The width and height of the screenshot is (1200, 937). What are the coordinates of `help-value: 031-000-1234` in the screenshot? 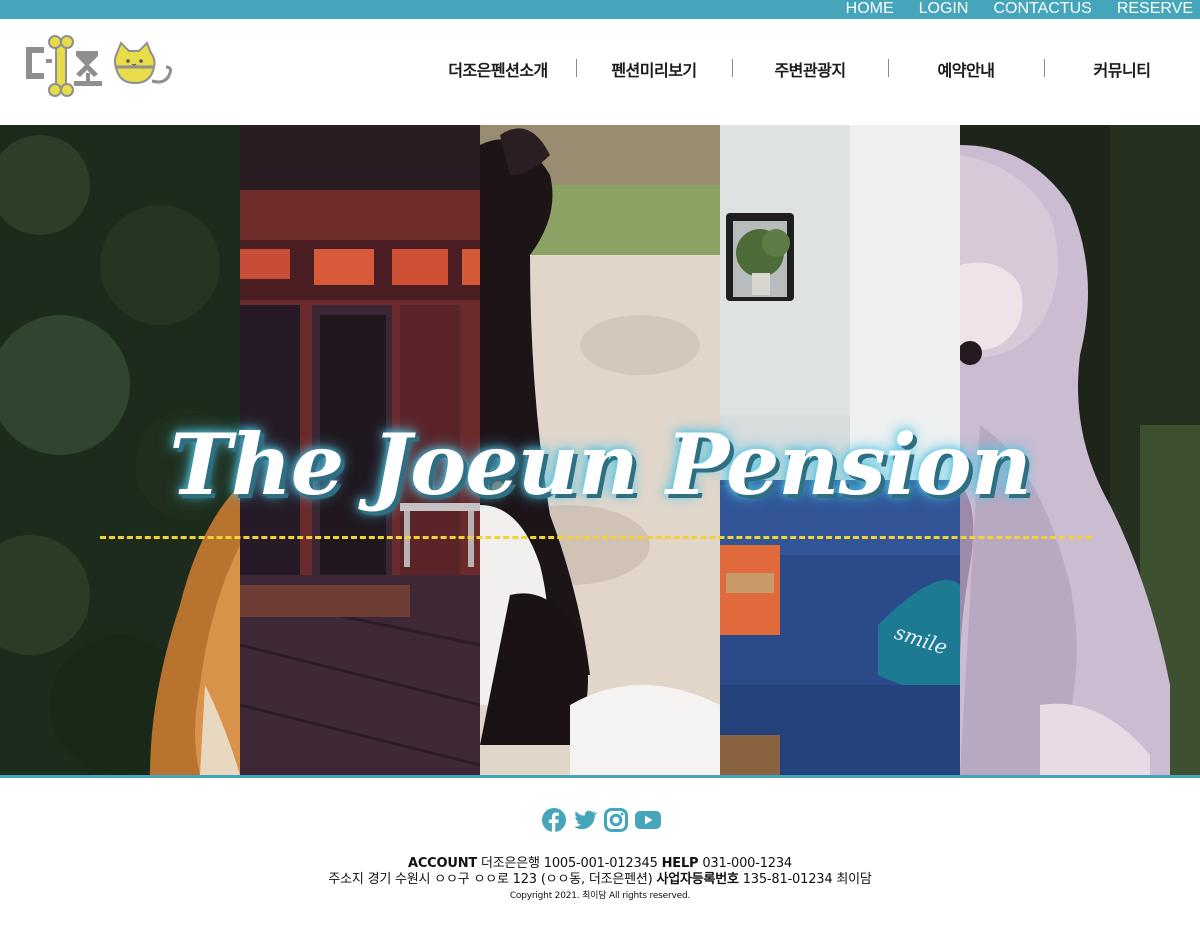 It's located at (747, 863).